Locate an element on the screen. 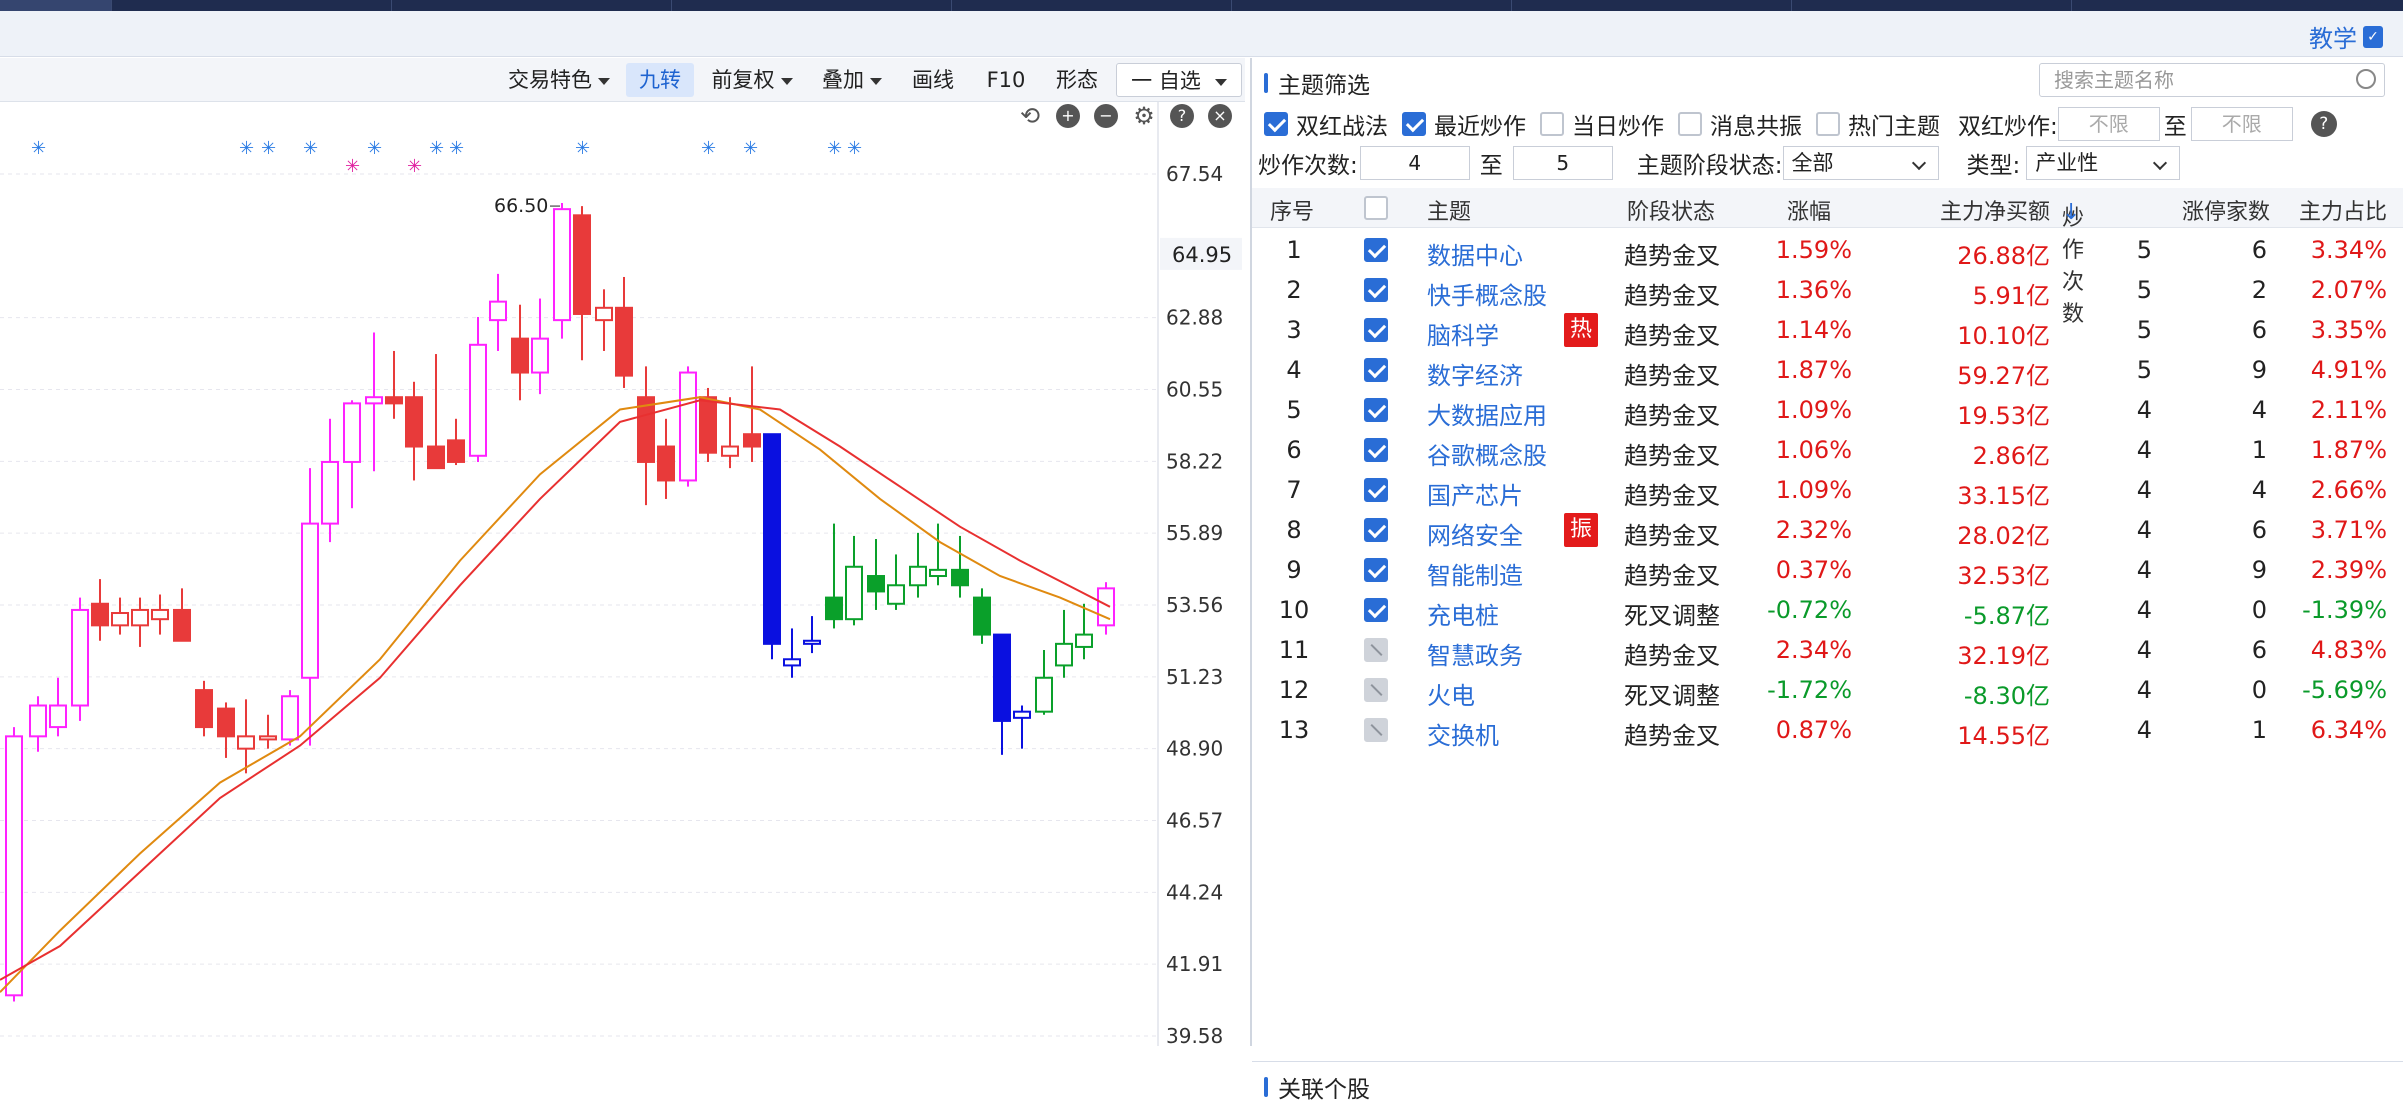 The width and height of the screenshot is (2403, 1104). table-row: 11 智慧政务 趋势金叉 2.34% 32.19亿 4 6 4.83% is located at coordinates (1827, 650).